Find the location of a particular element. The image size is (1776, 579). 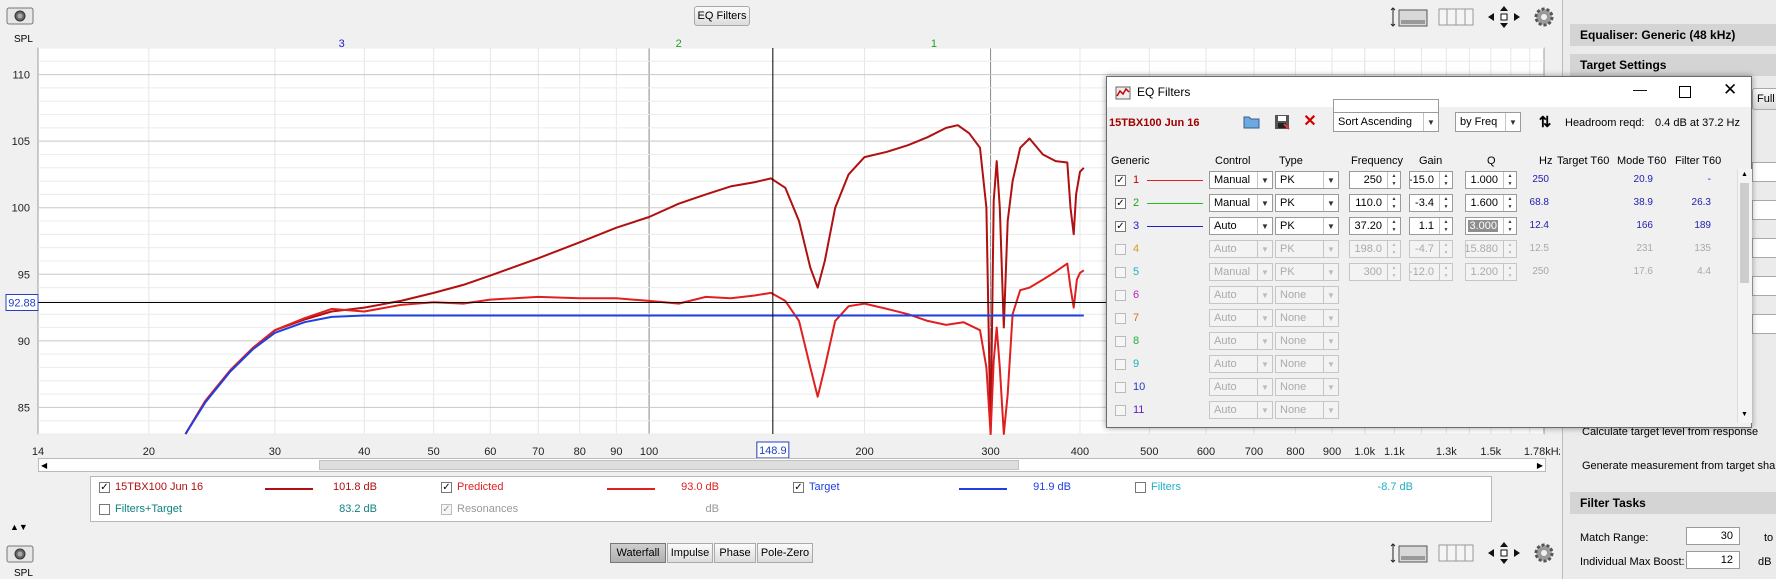

filter-frequency-input: 110.0 ▲ ▼ is located at coordinates (1375, 203).